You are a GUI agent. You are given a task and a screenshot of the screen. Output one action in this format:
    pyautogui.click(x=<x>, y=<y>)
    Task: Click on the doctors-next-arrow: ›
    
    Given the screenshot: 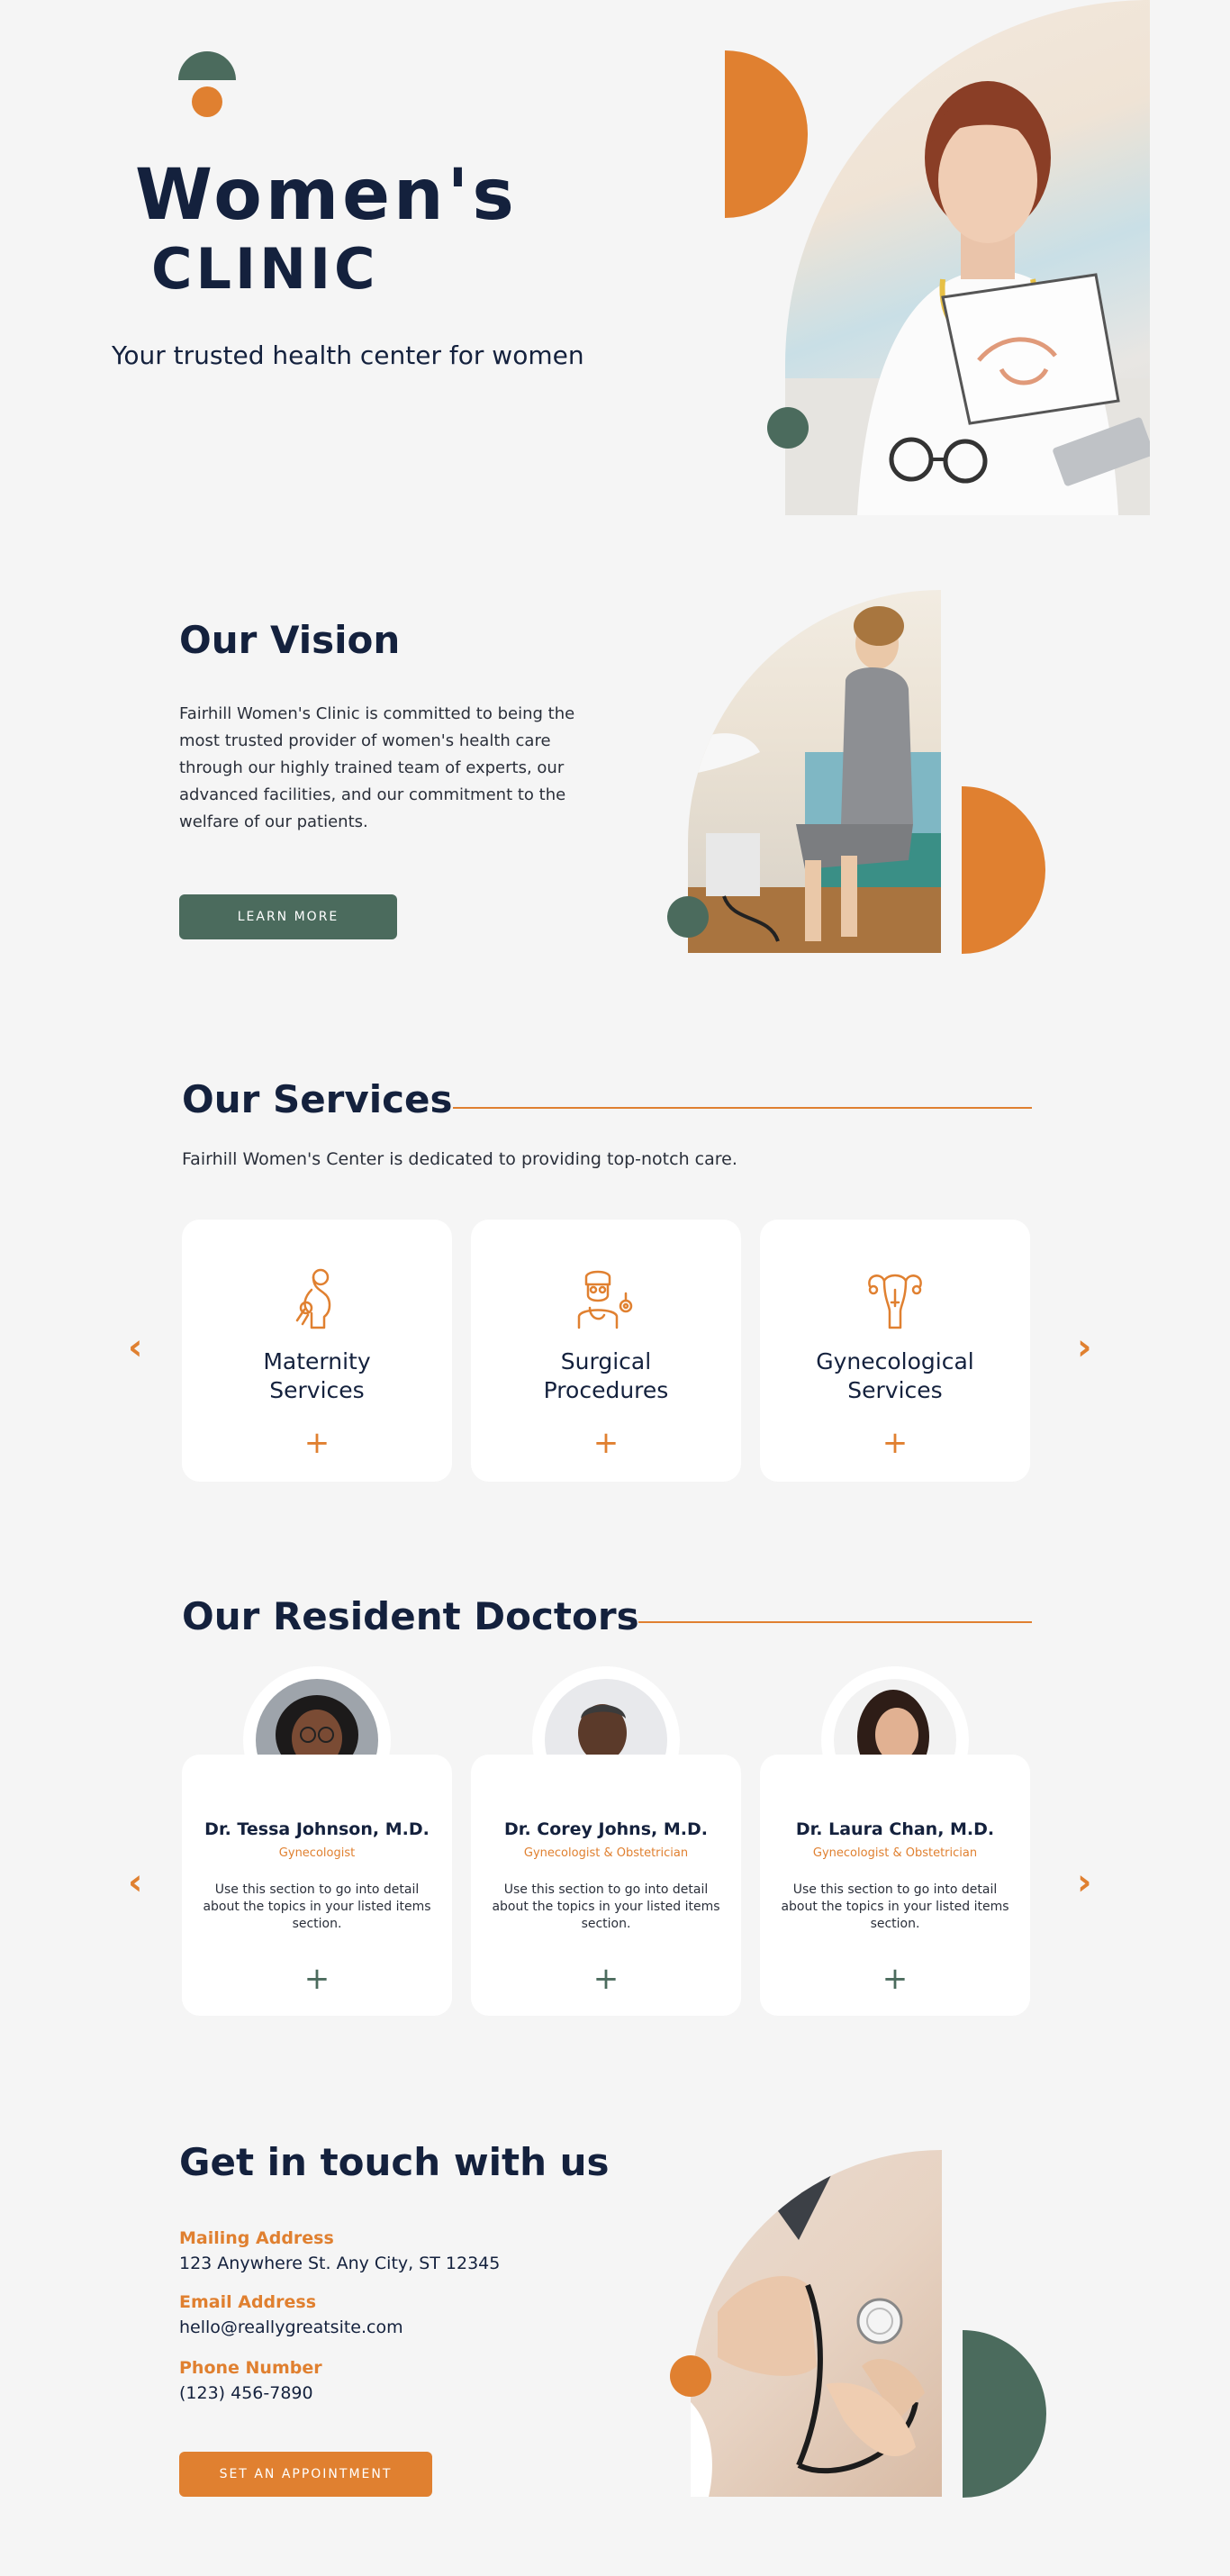 What is the action you would take?
    pyautogui.click(x=1084, y=1882)
    